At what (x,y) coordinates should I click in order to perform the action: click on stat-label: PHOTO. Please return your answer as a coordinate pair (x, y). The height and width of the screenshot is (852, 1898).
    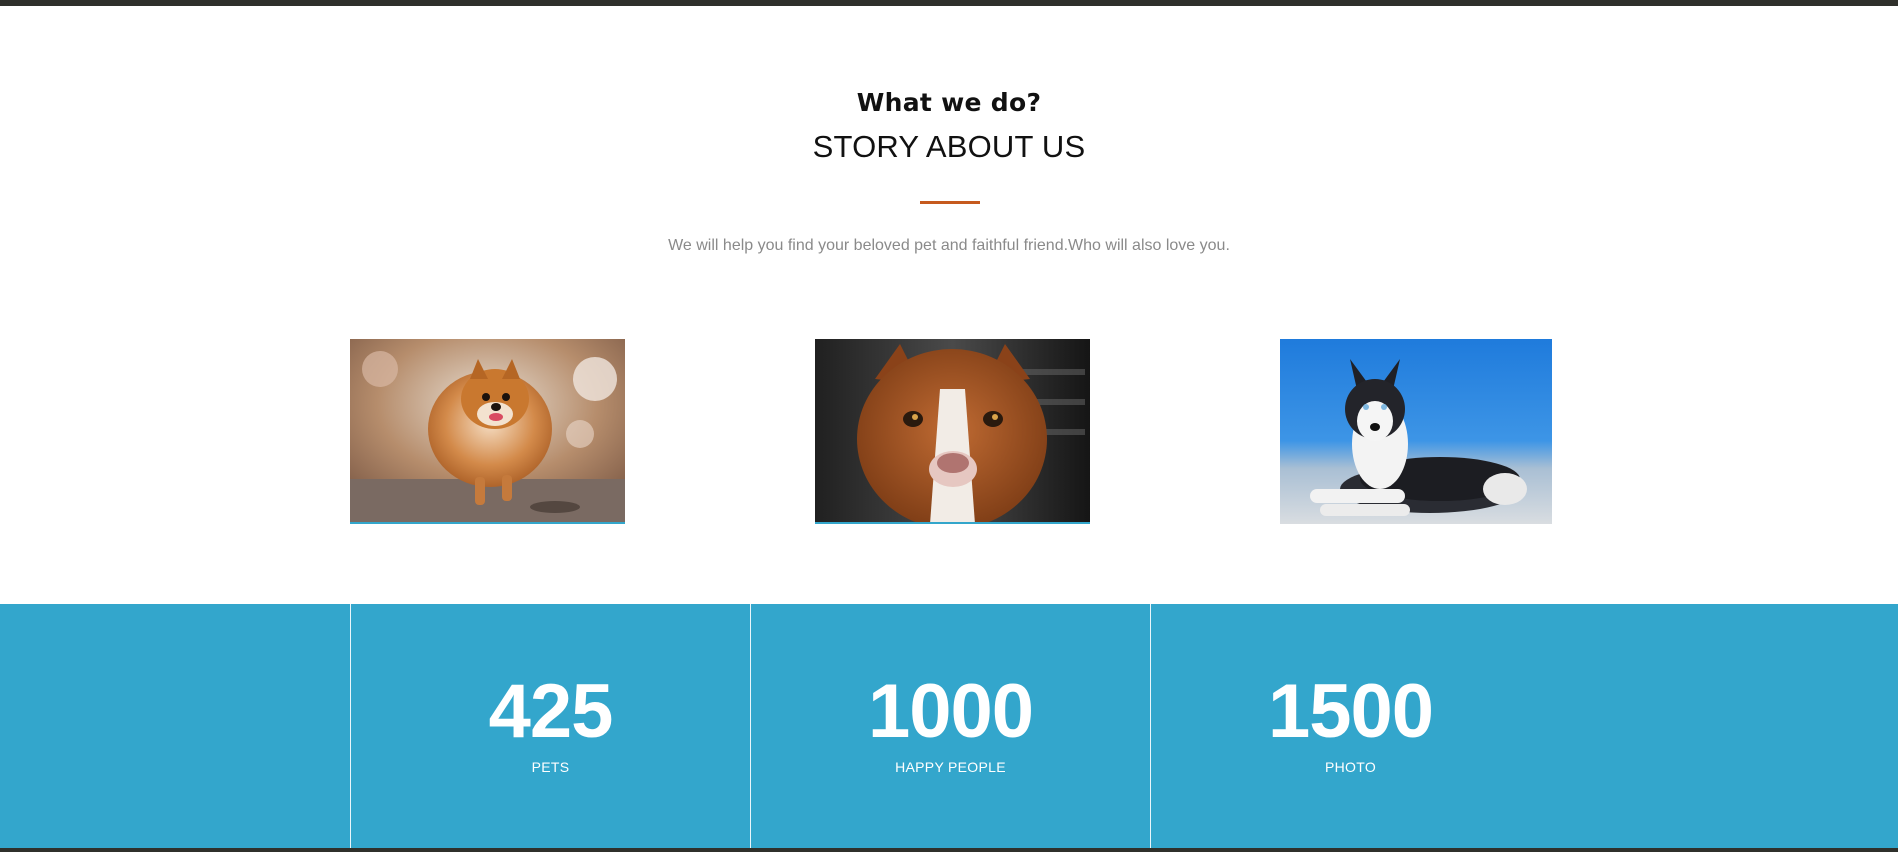
    Looking at the image, I should click on (1350, 767).